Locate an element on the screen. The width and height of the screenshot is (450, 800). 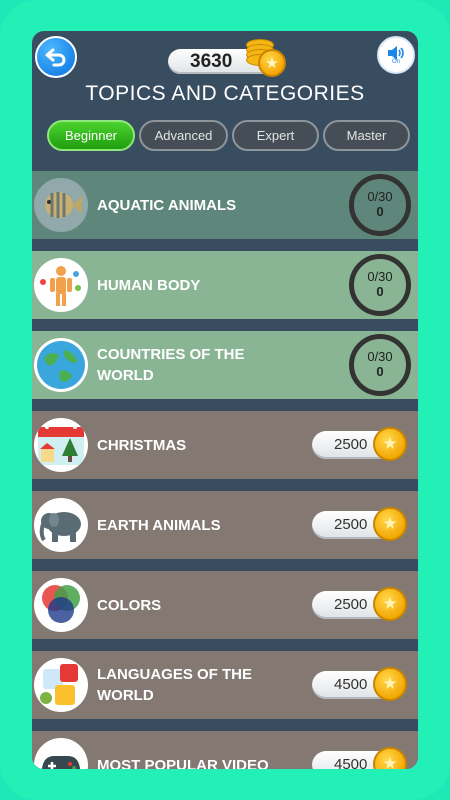
category-row-christmas: CHRISTMAS 2500 ★ is located at coordinates (225, 445).